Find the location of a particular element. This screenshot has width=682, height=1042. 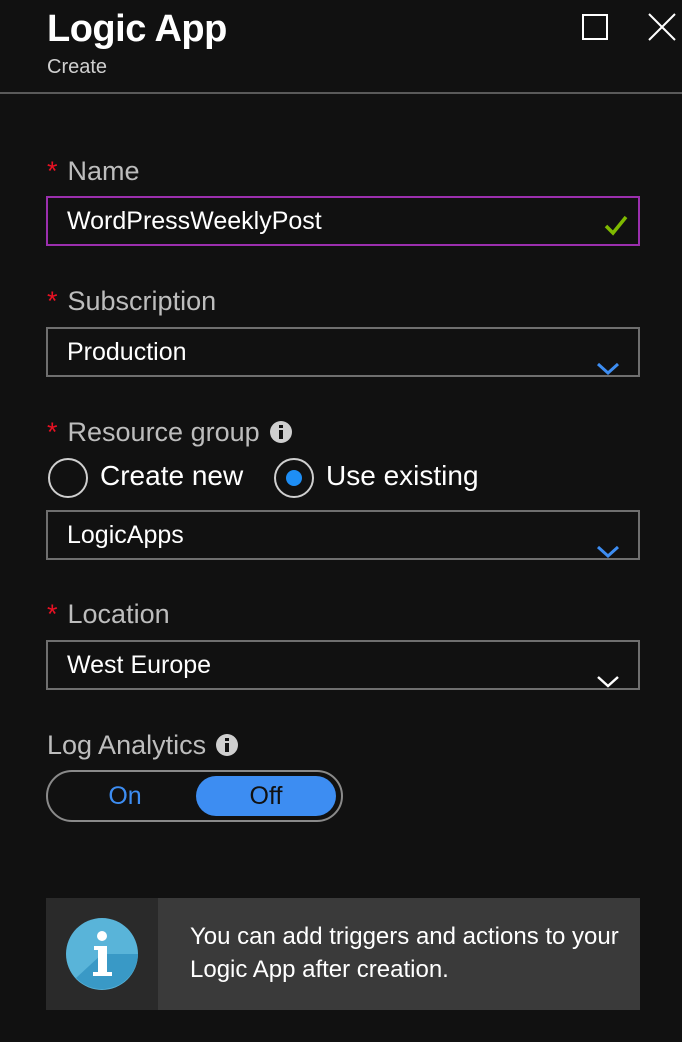

subscription-label-text: Subscription is located at coordinates (142, 301).